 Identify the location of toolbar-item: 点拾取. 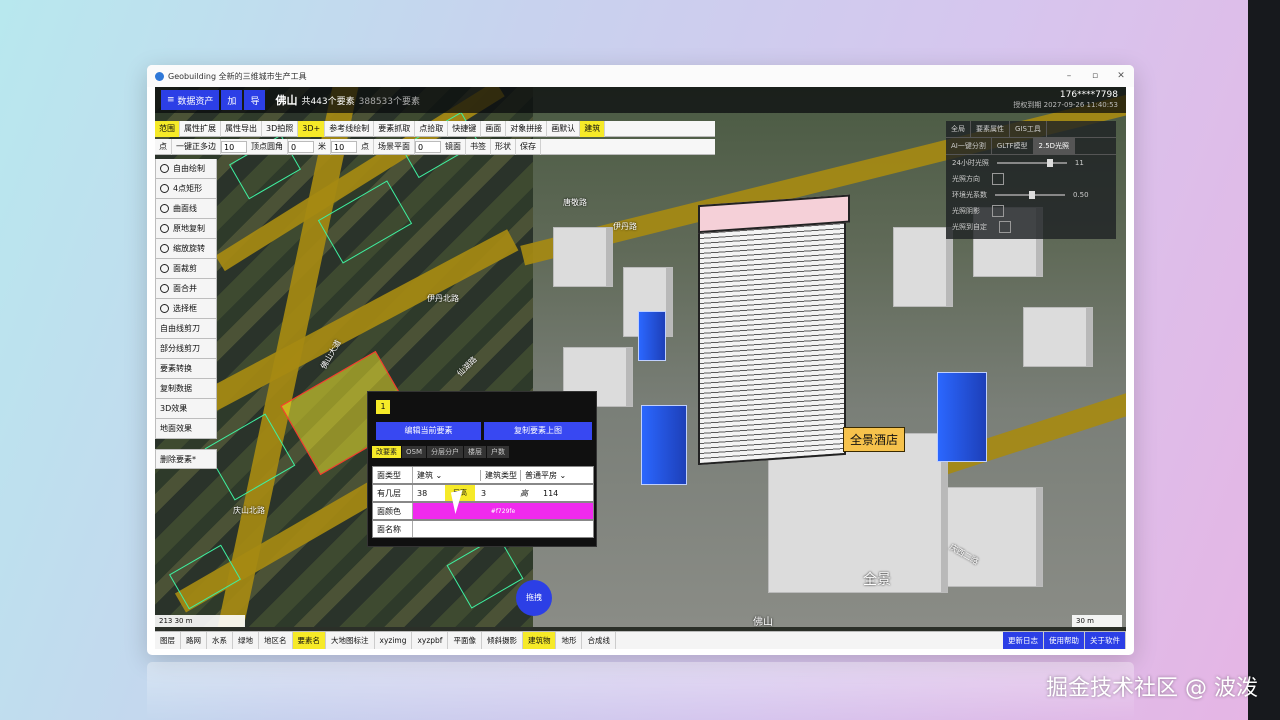
(432, 129).